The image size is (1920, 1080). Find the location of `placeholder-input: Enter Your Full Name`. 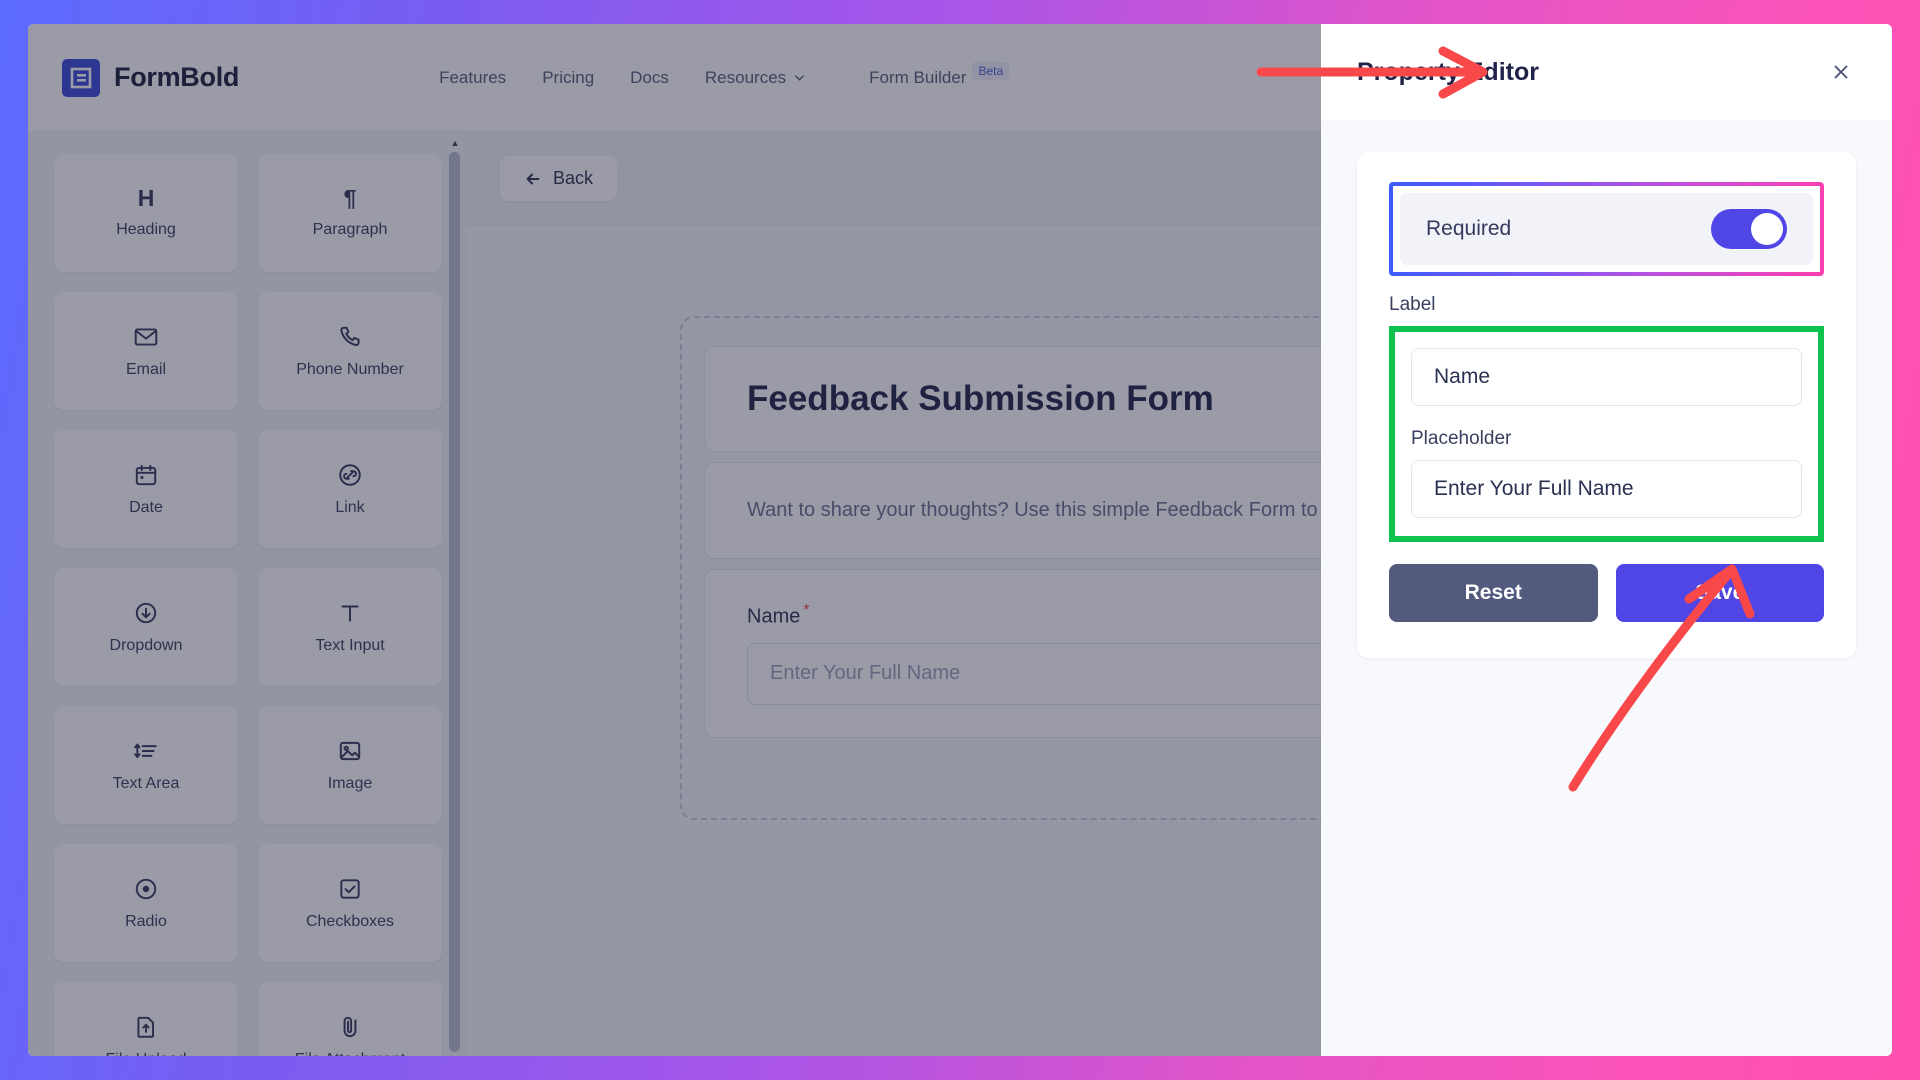

placeholder-input: Enter Your Full Name is located at coordinates (1606, 489).